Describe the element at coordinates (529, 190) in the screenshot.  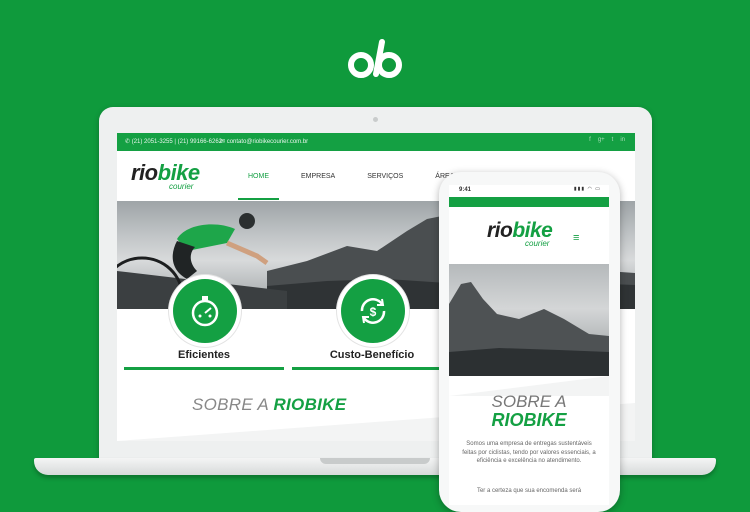
I see `status-bar: 9:41 ▮▮▮ ◠ ▭` at that location.